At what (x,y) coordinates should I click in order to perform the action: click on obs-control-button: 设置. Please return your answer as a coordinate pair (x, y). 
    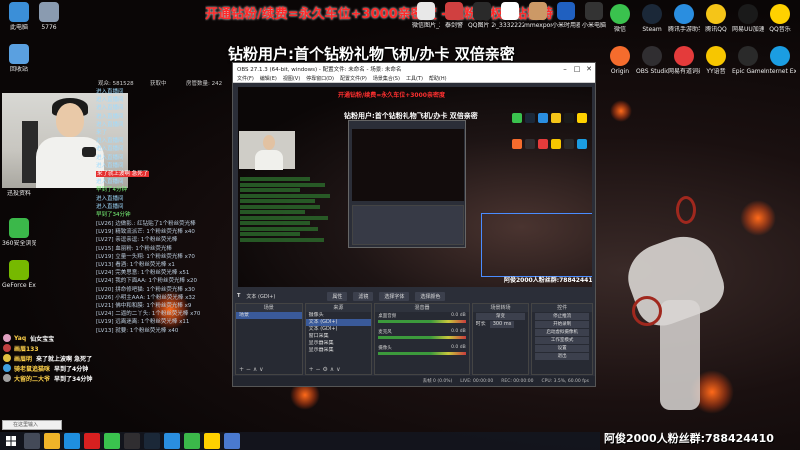
    Looking at the image, I should click on (562, 348).